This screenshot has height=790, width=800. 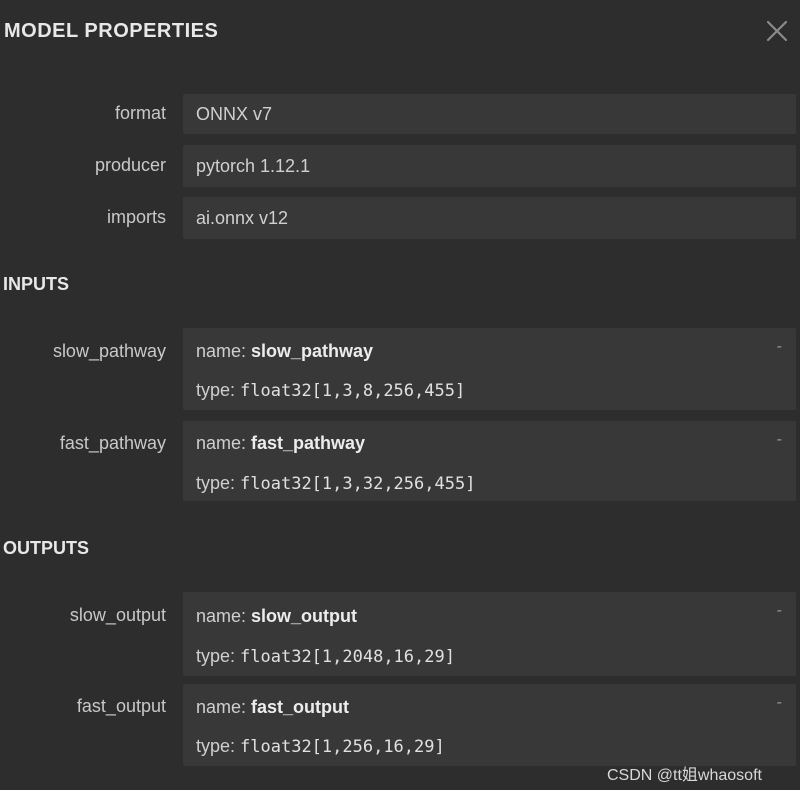 I want to click on input-type-line: type: float32[1,3,8,256,455], so click(x=330, y=390).